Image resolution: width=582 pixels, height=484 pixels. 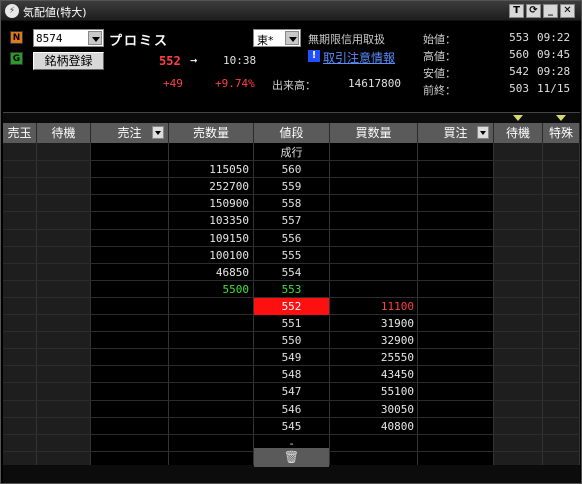 What do you see at coordinates (291, 238) in the screenshot?
I see `price-cell: 556` at bounding box center [291, 238].